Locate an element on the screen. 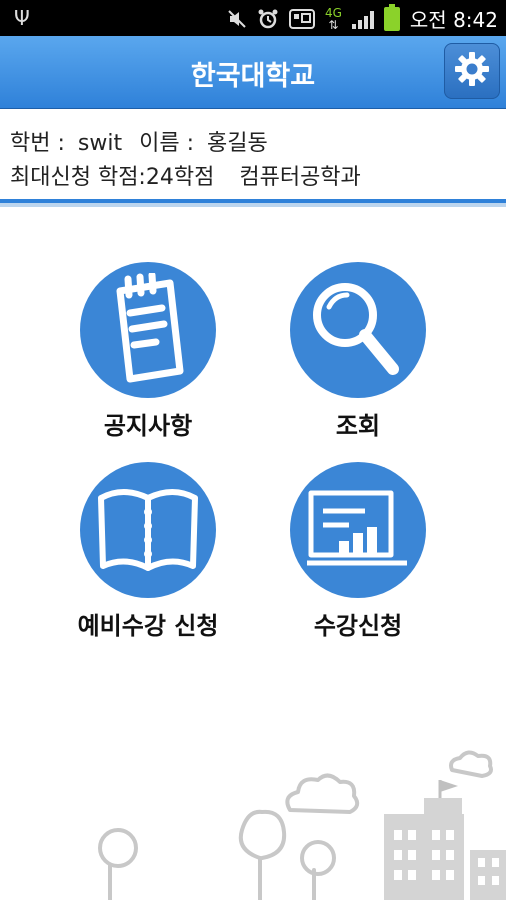 The image size is (506, 900). clock: 오전 8:42 is located at coordinates (454, 18).